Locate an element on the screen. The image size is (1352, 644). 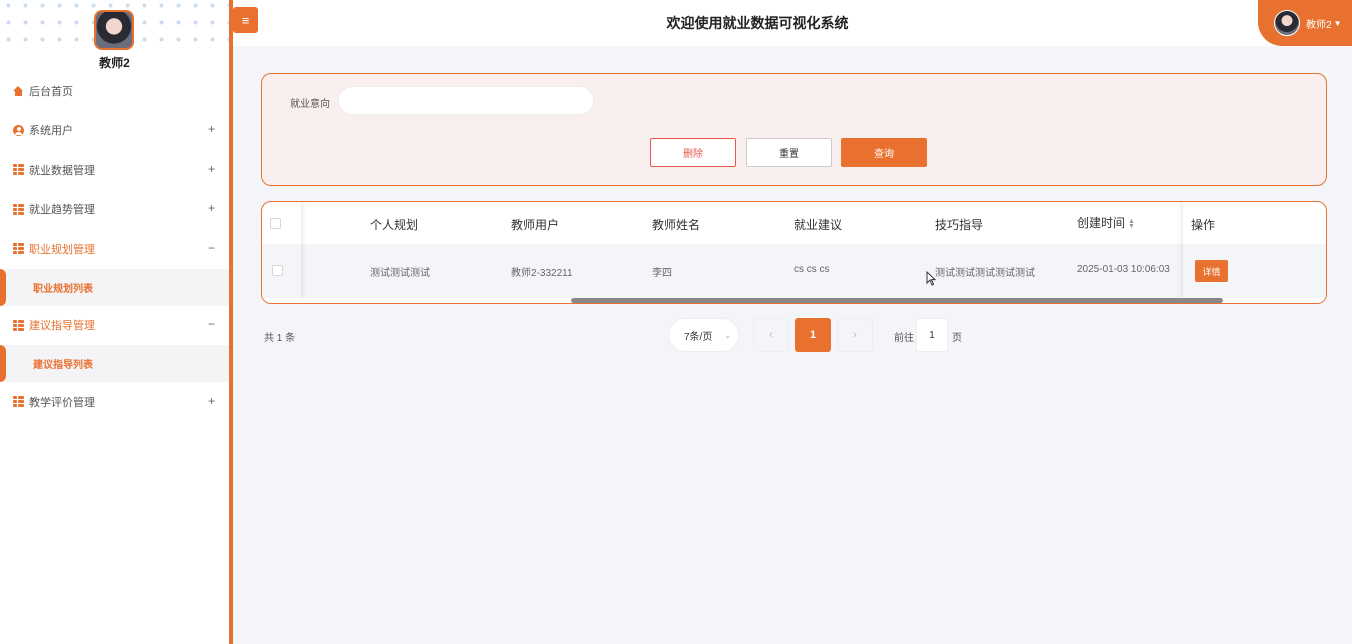
sidebar-item-system-users: 系统用户 + is located at coordinates (114, 131).